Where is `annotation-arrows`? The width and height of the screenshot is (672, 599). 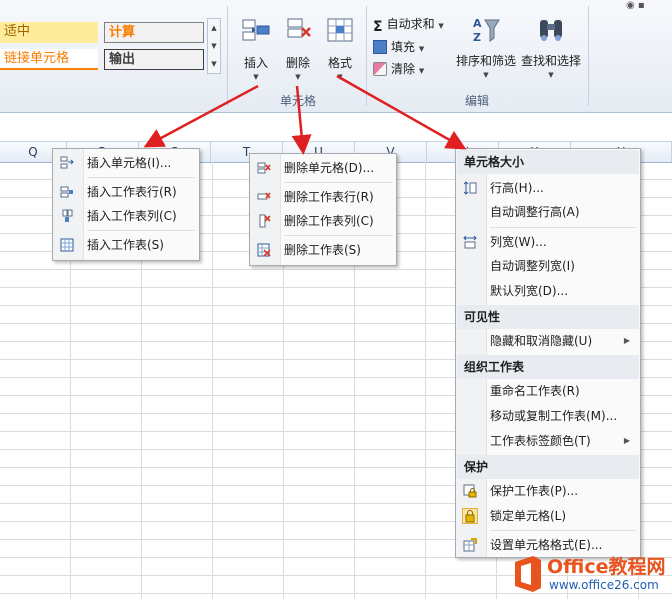
annotation-arrows is located at coordinates (305, 114).